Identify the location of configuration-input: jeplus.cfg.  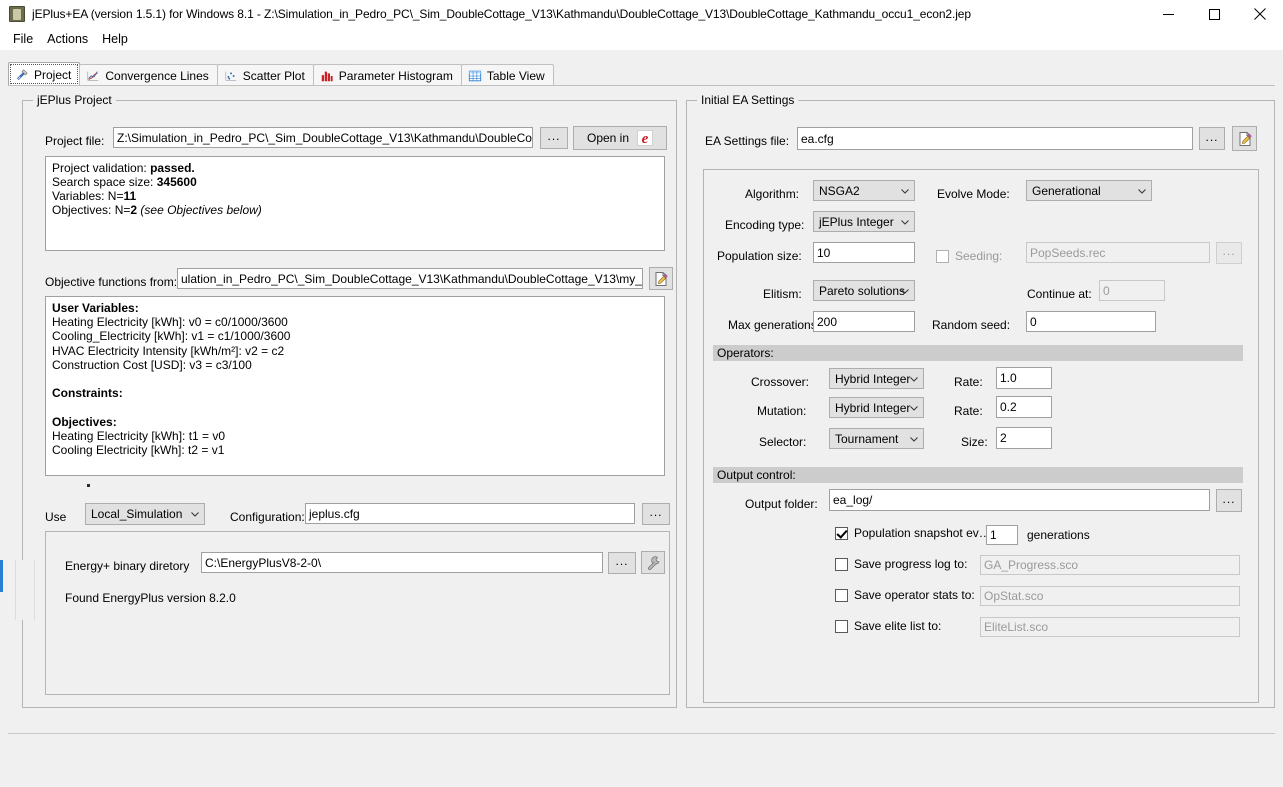
(470, 513).